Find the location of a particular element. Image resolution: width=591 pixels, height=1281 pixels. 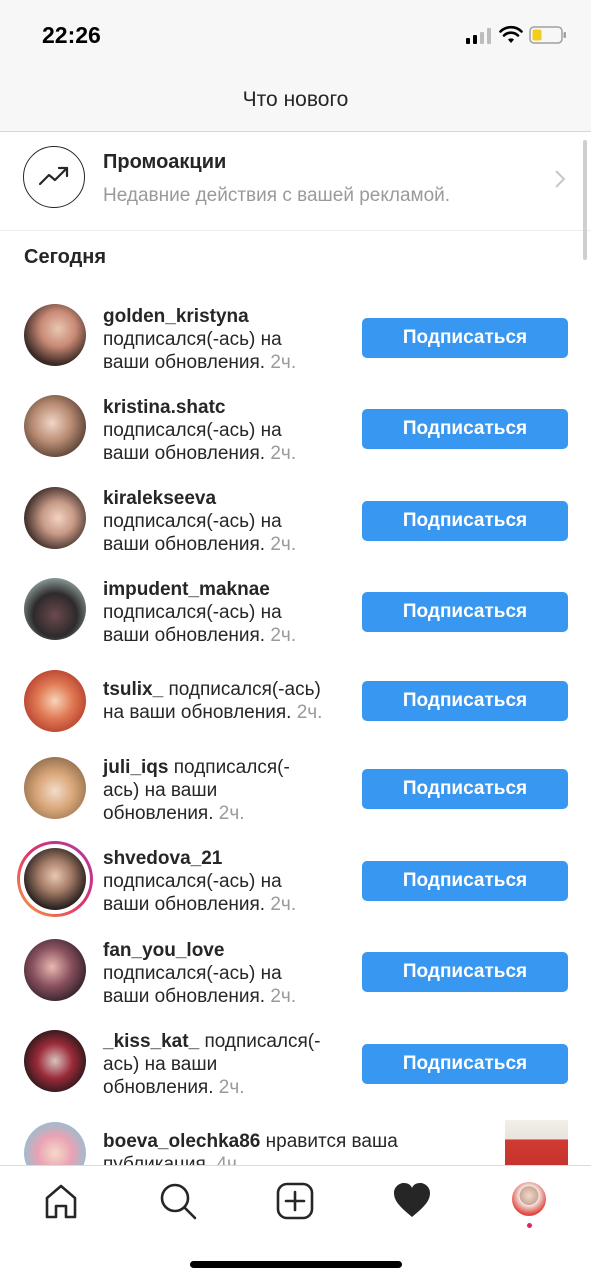

username-link: kiralekseeva is located at coordinates (159, 498).